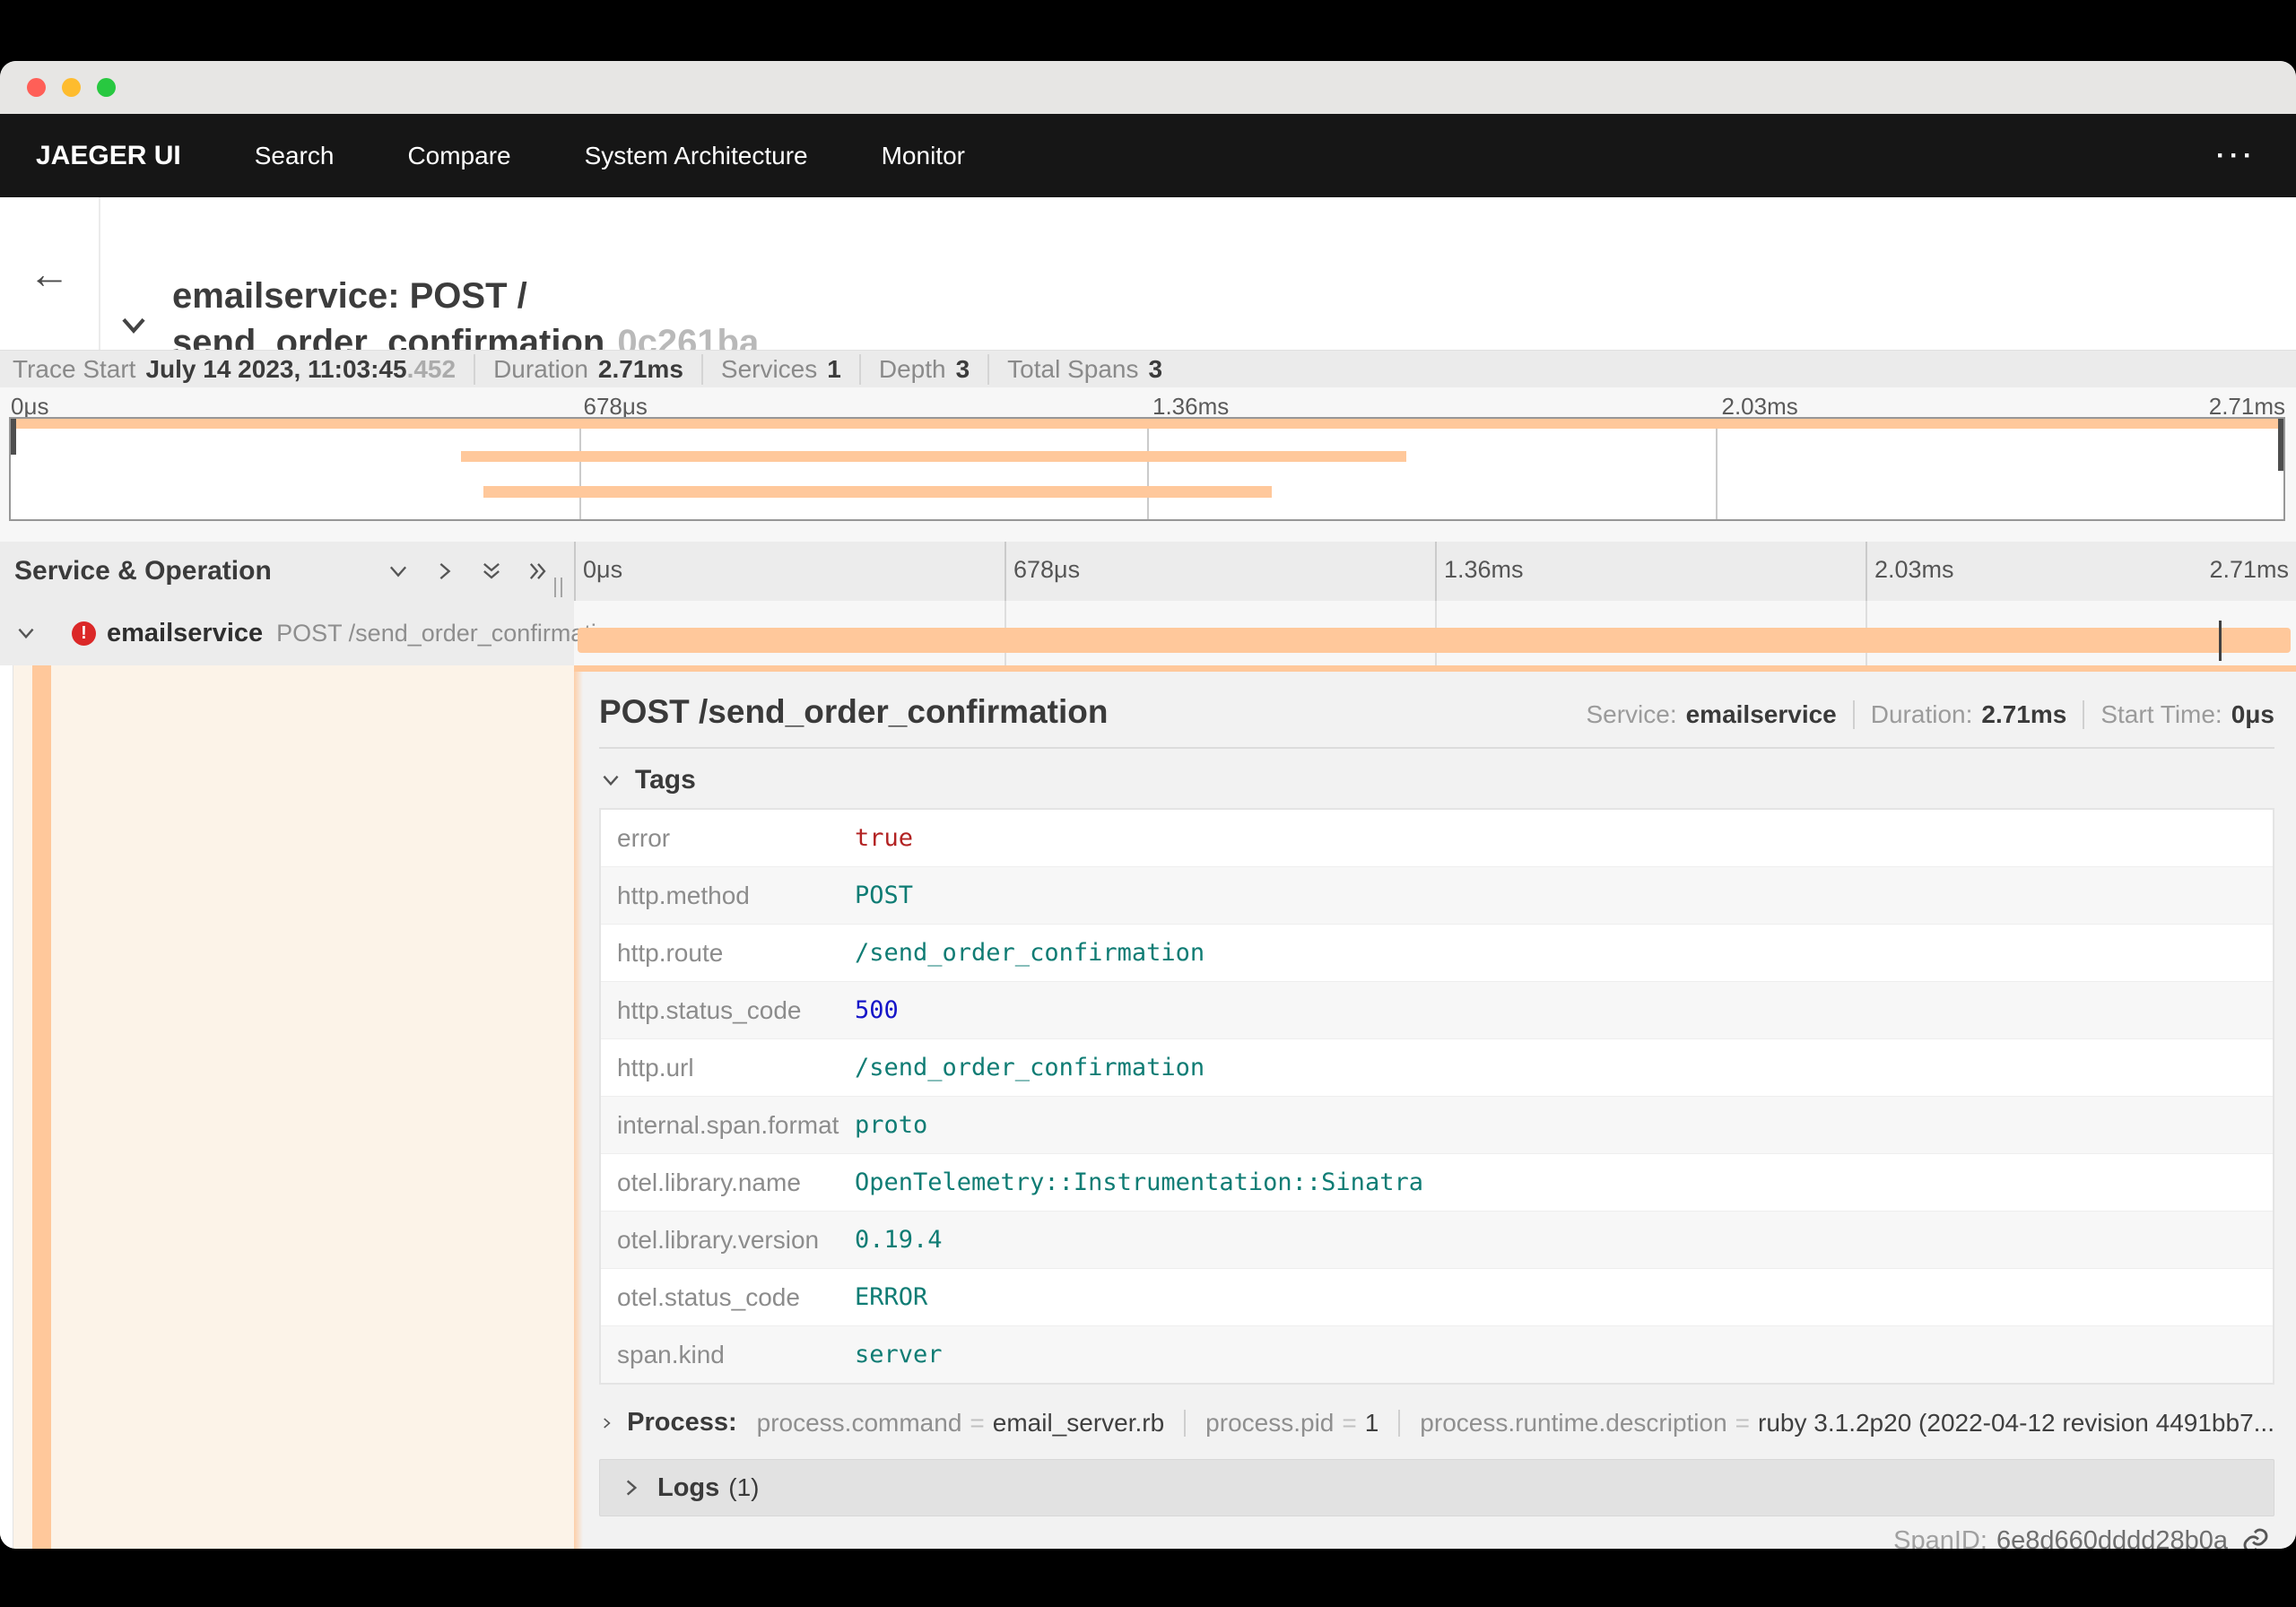 The height and width of the screenshot is (1607, 2296). I want to click on service-operation-header: Service & Operation, so click(288, 572).